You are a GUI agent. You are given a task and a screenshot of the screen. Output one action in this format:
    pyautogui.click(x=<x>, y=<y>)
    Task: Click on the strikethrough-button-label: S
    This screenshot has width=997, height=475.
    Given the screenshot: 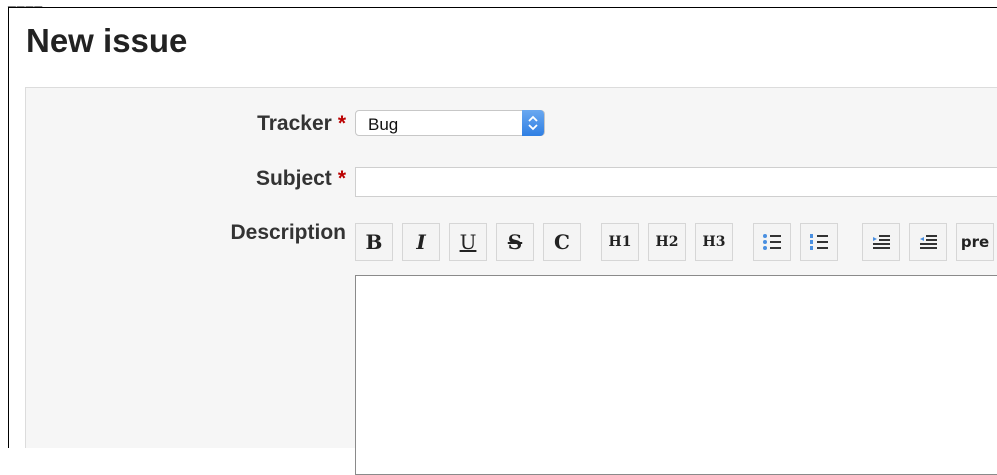 What is the action you would take?
    pyautogui.click(x=515, y=242)
    